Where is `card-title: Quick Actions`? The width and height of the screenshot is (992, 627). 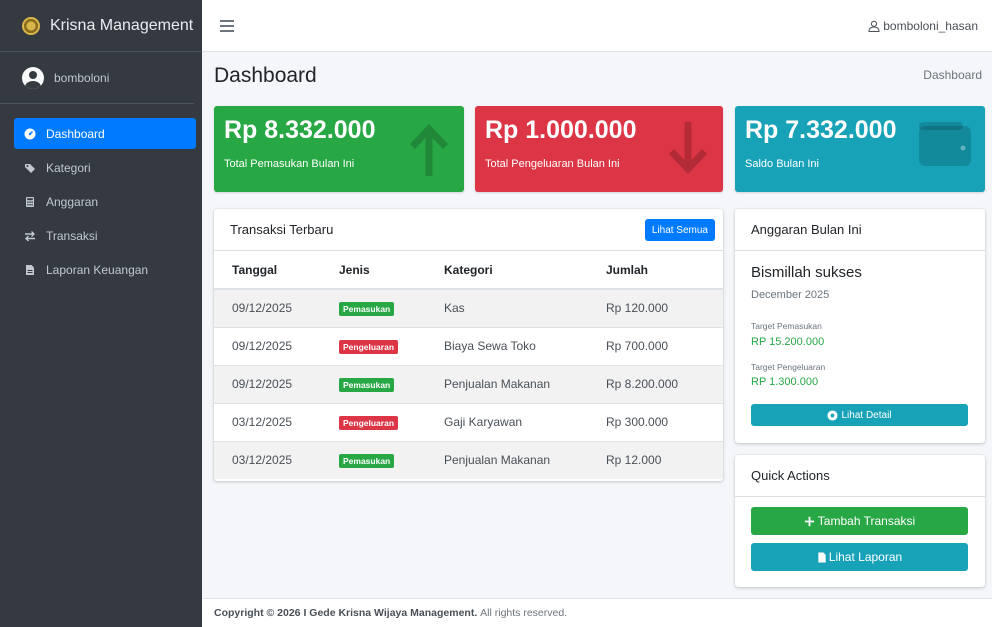
card-title: Quick Actions is located at coordinates (790, 475).